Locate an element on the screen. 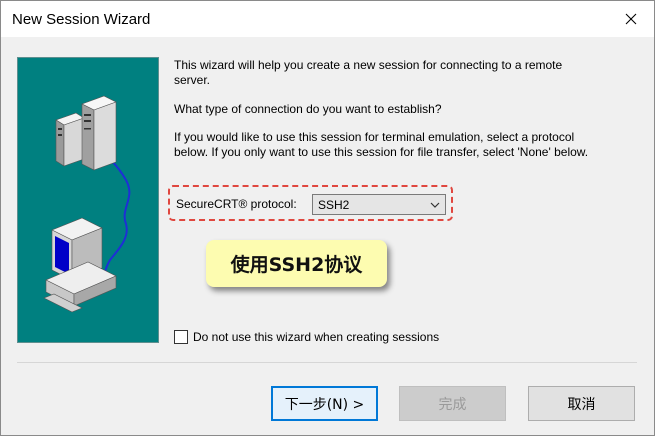 The image size is (655, 436). separator is located at coordinates (327, 362).